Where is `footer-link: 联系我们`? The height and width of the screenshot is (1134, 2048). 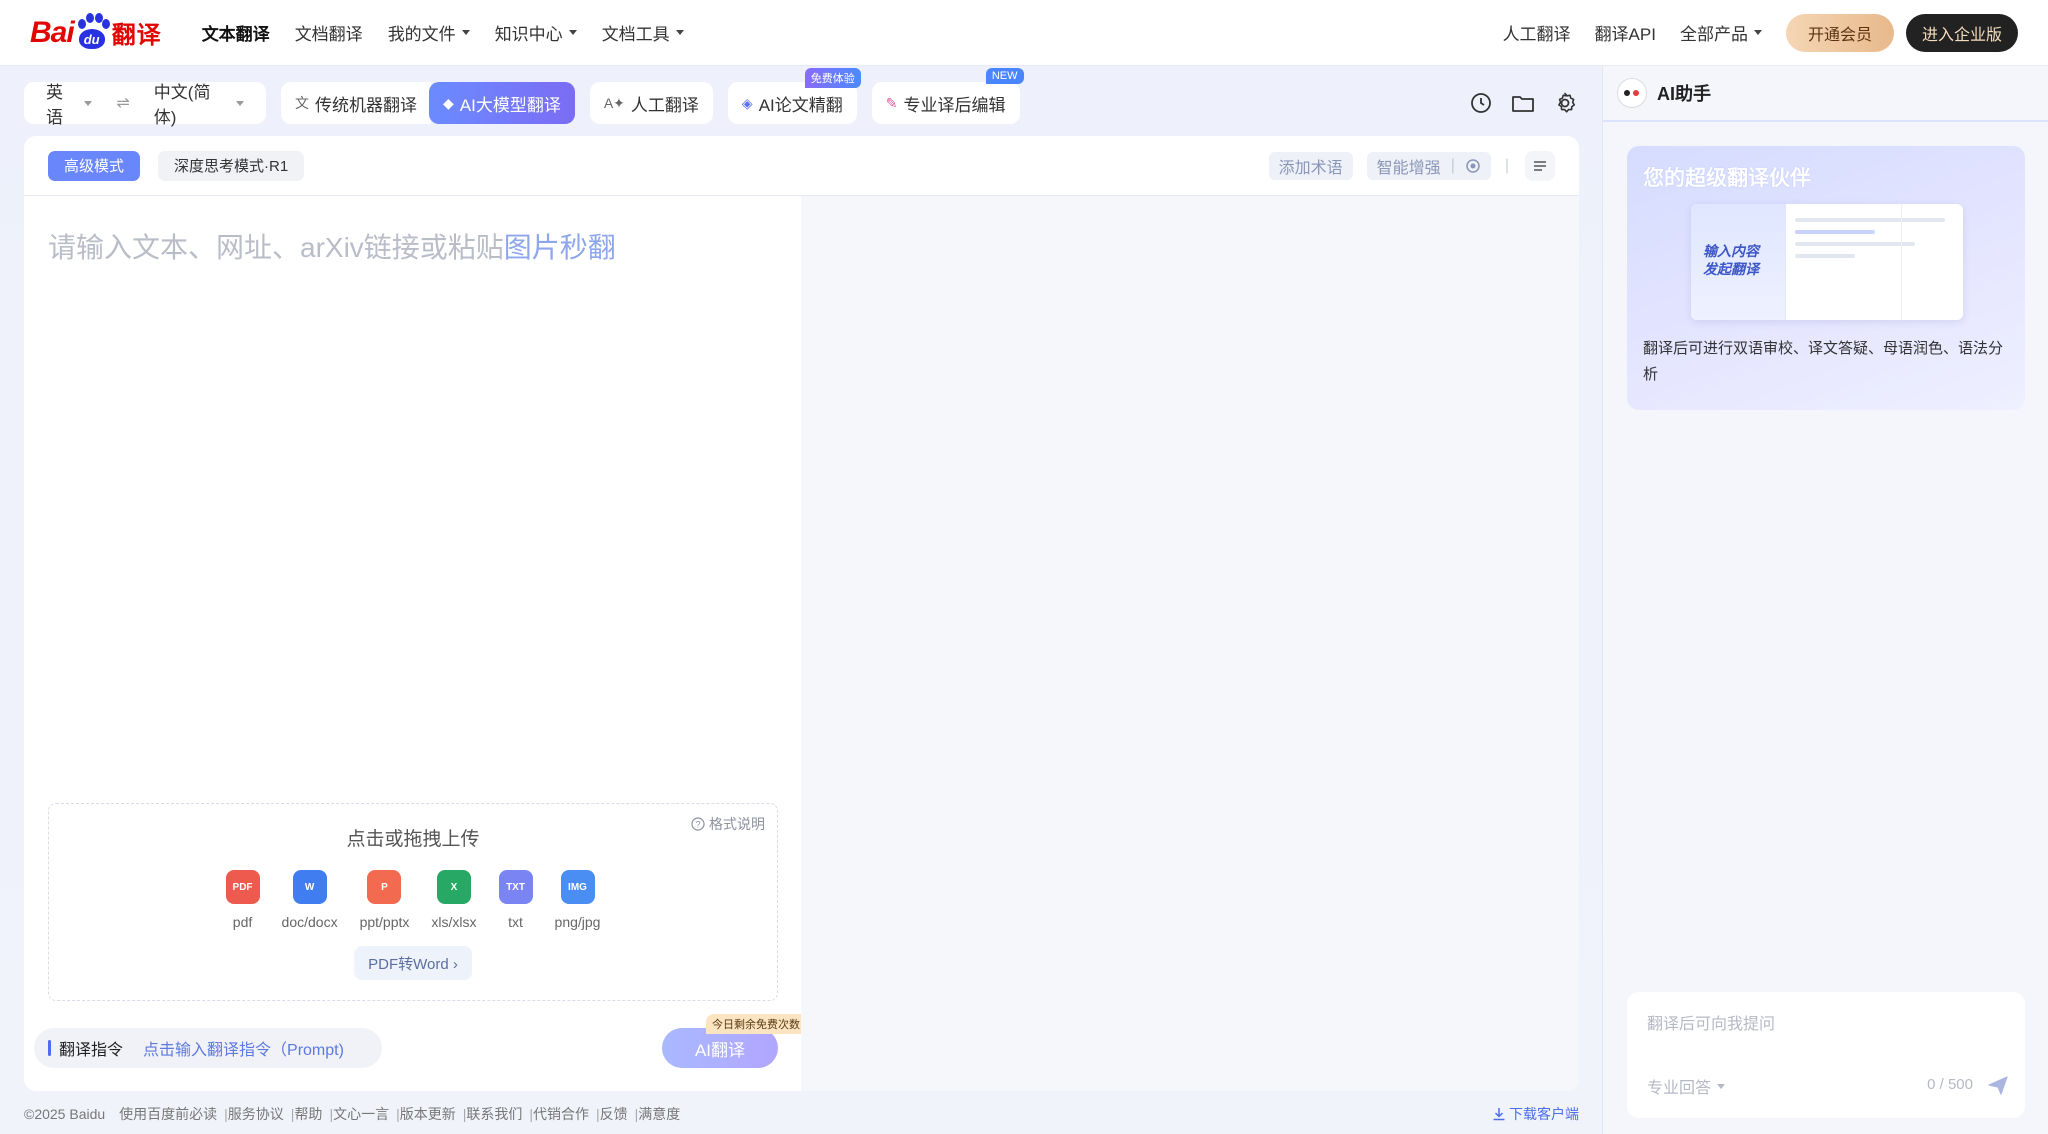
footer-link: 联系我们 is located at coordinates (494, 1114).